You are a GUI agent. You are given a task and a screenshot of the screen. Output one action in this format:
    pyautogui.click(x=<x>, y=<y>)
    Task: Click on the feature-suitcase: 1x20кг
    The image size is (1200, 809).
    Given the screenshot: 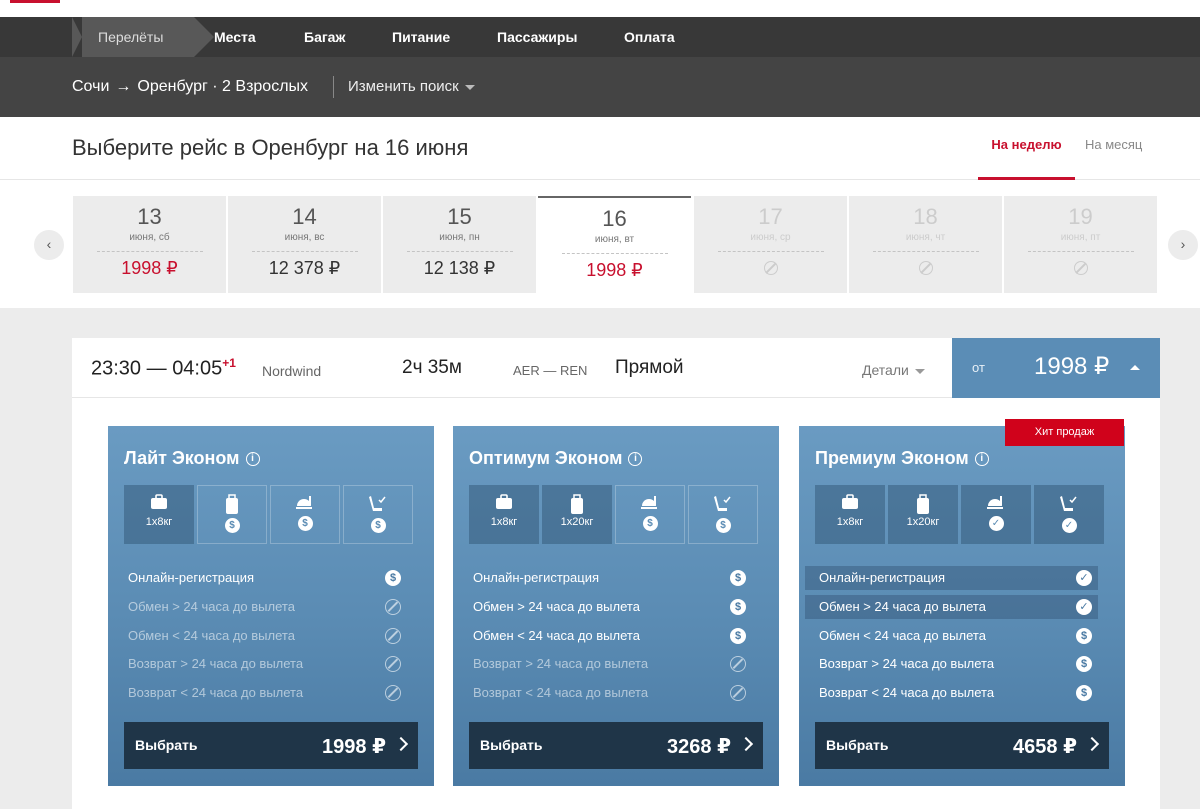 What is the action you would take?
    pyautogui.click(x=577, y=514)
    